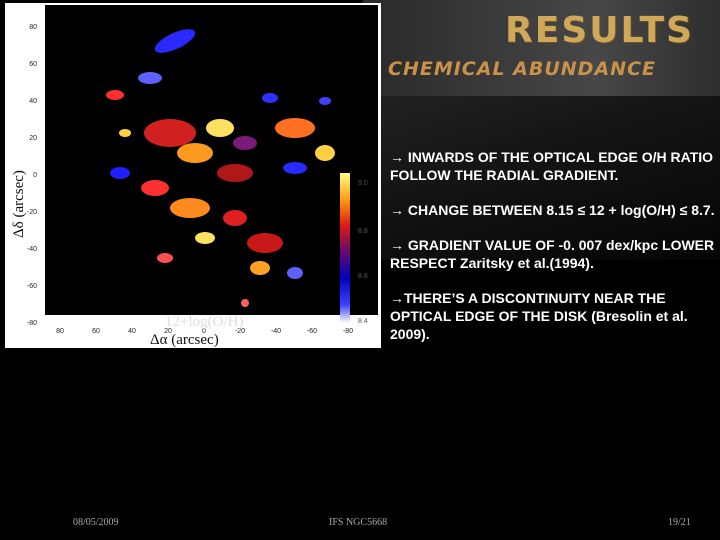 This screenshot has width=720, height=540. Describe the element at coordinates (204, 322) in the screenshot. I see `map-quantity-label: 12+log(O/H)` at that location.